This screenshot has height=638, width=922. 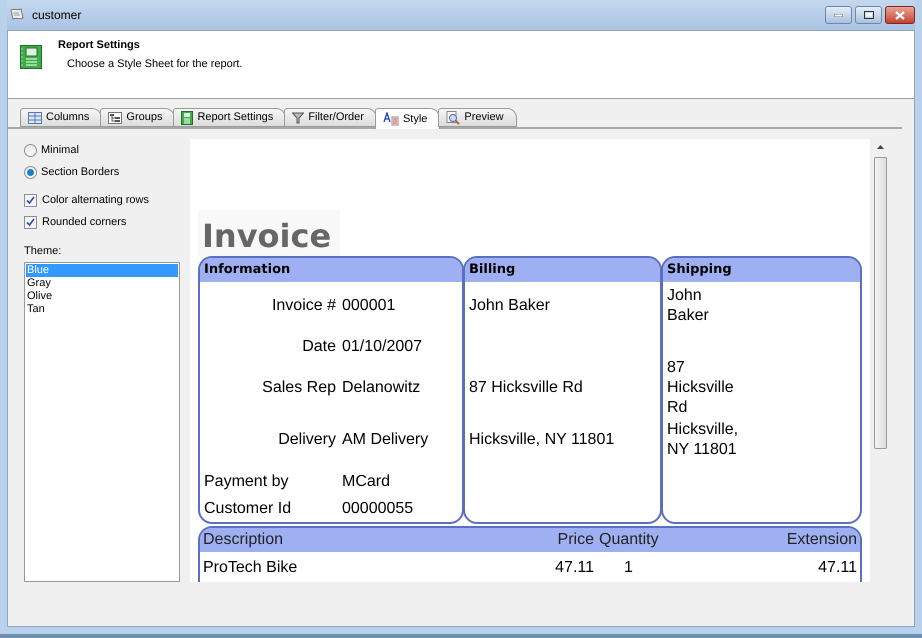 I want to click on checkbox-label: Rounded corners, so click(x=84, y=222).